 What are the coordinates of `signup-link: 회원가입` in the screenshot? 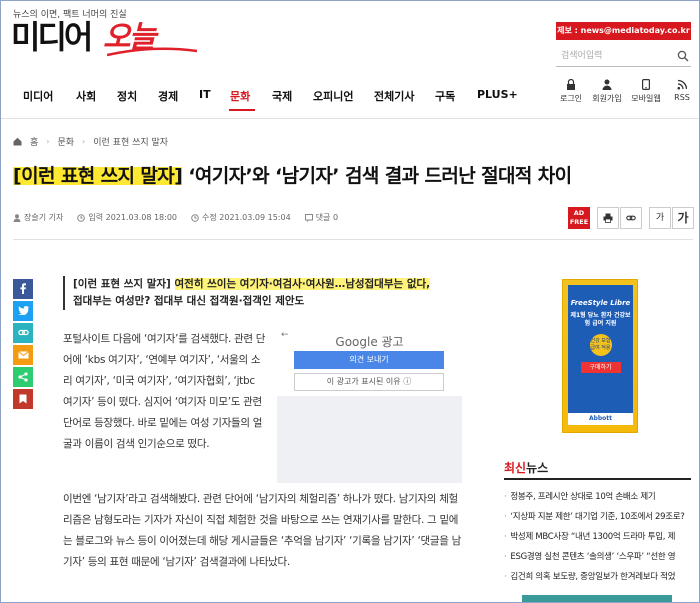 It's located at (607, 91).